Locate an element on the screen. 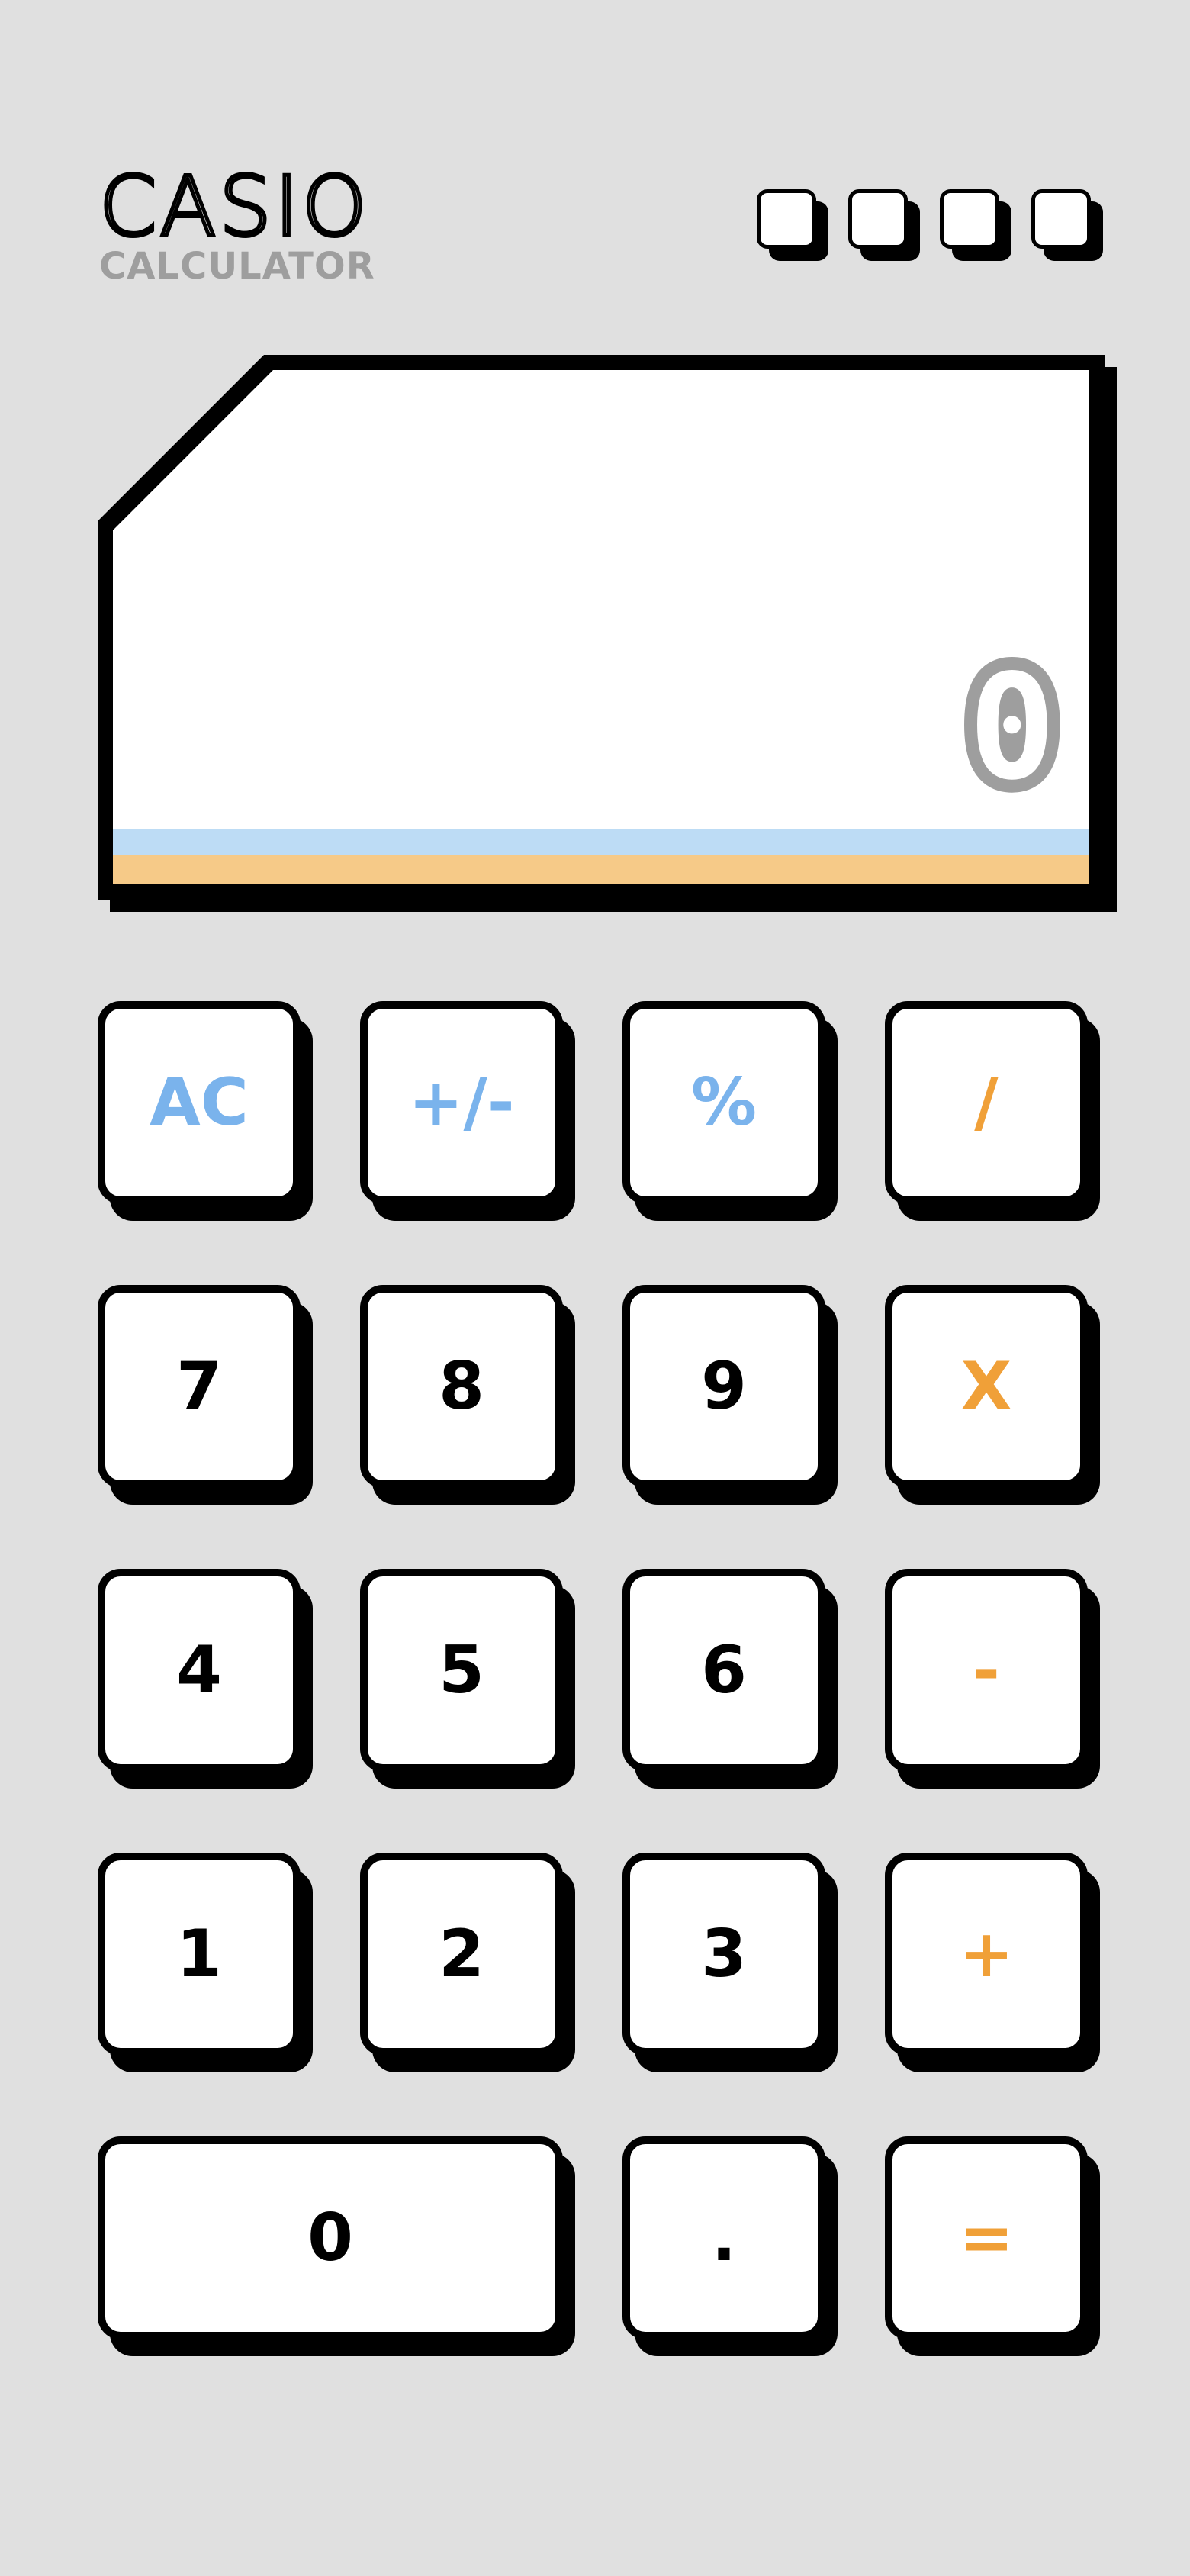 The image size is (1190, 2576). digit-0-button: 0 is located at coordinates (336, 2246).